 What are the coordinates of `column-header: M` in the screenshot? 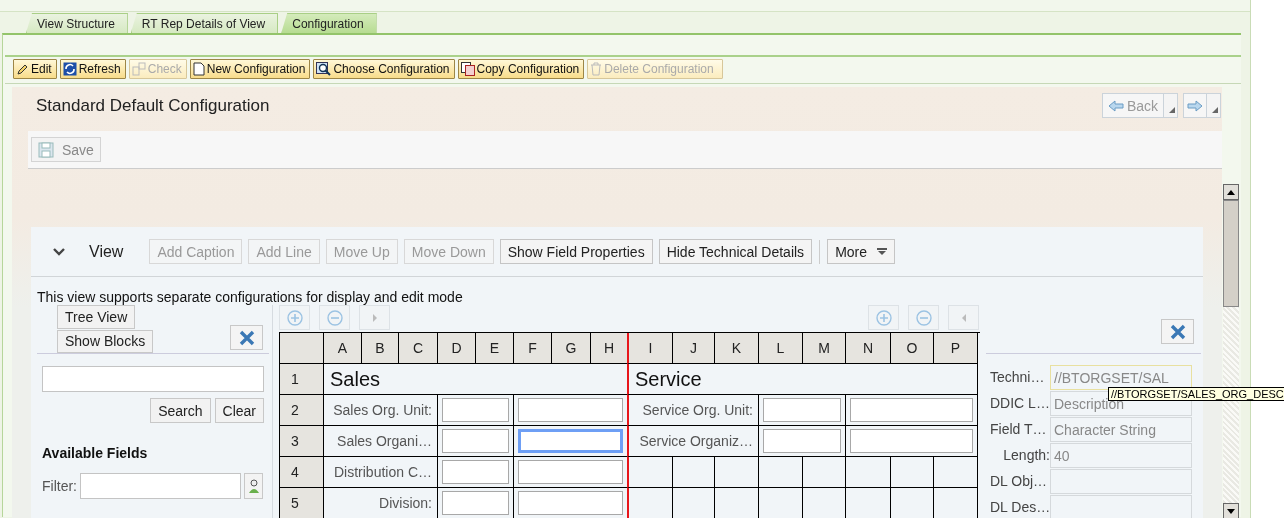 It's located at (824, 348).